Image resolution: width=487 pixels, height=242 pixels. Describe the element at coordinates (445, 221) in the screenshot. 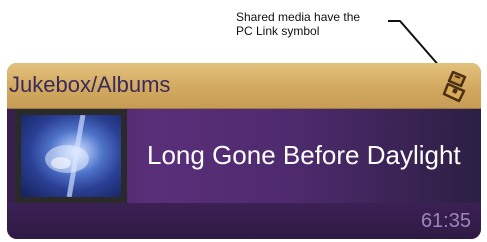

I see `duration-label: 61:35` at that location.